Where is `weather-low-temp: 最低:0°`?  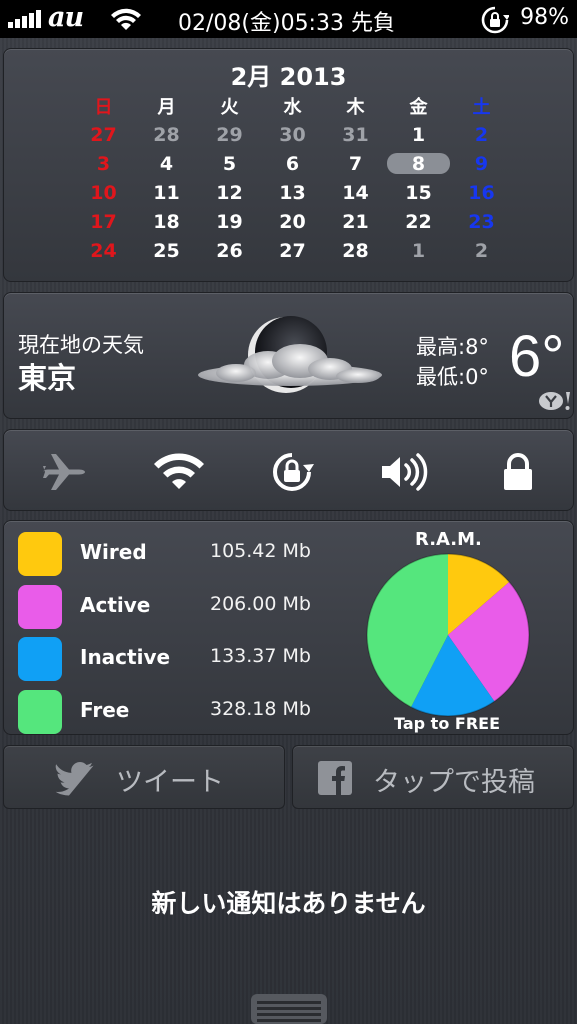 weather-low-temp: 最低:0° is located at coordinates (452, 377).